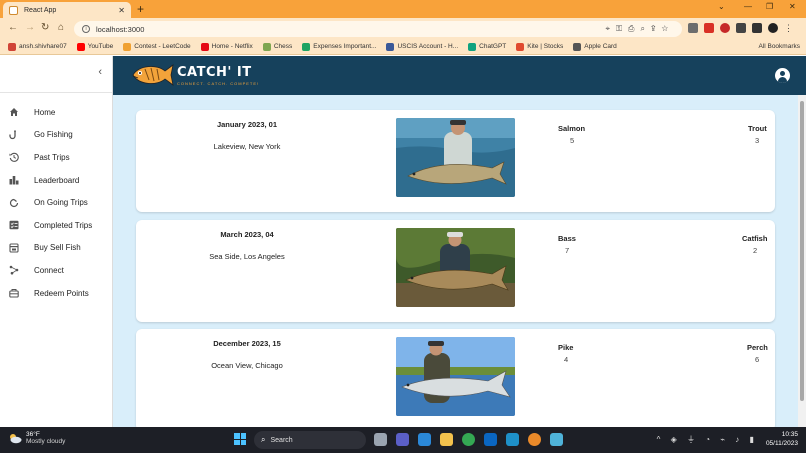  I want to click on scrollbar, so click(802, 261).